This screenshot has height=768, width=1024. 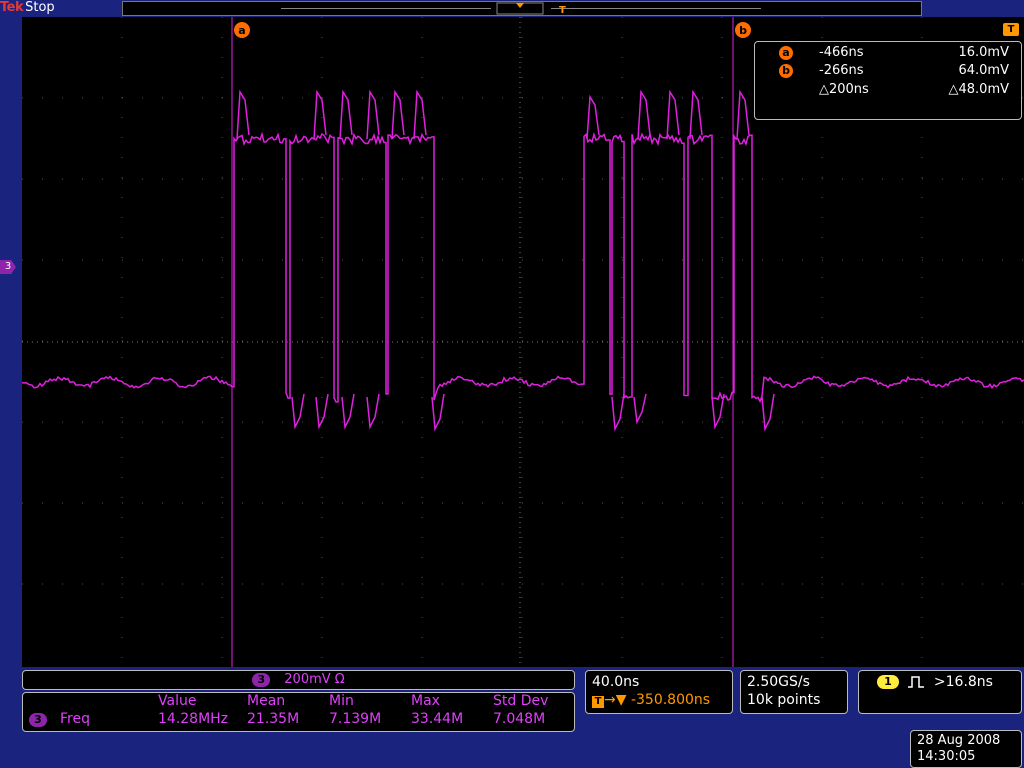 I want to click on meas-header-stddev: Std Dev, so click(x=520, y=701).